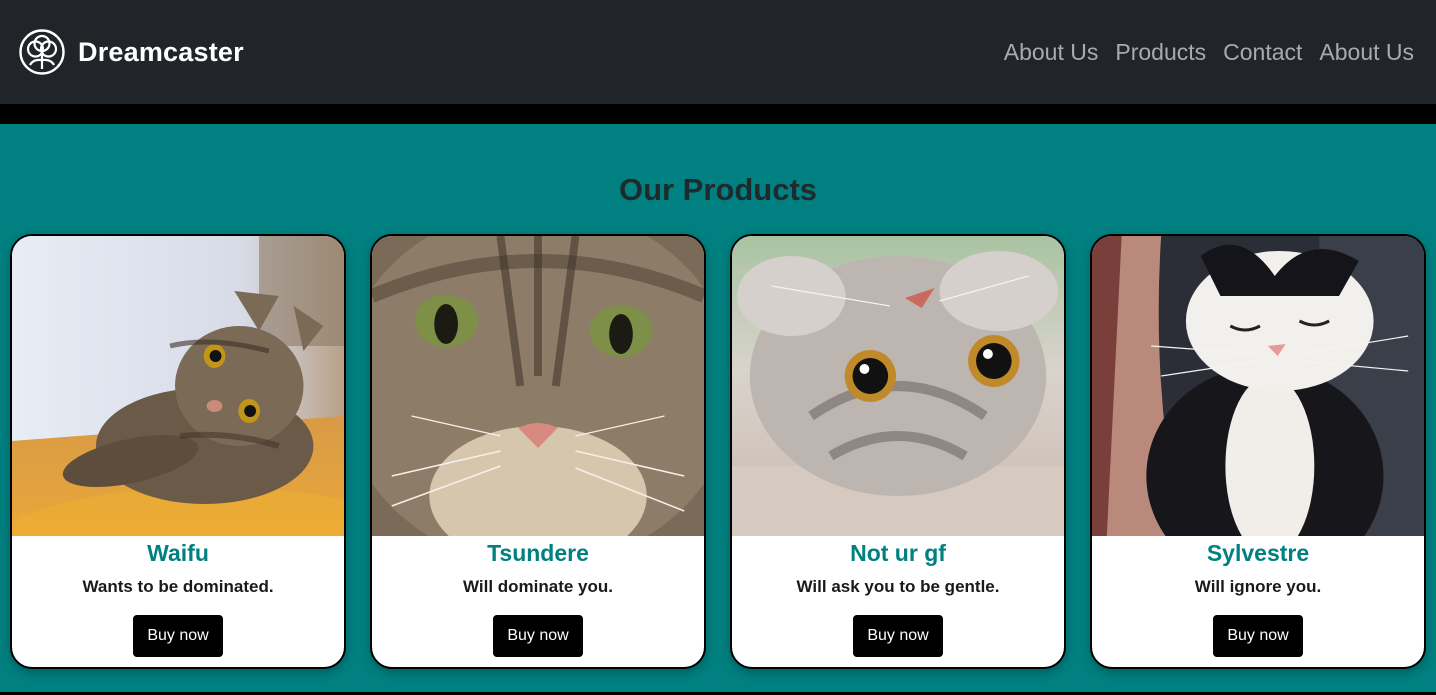  What do you see at coordinates (1209, 52) in the screenshot?
I see `nav-links: About Us Products Contact About Us` at bounding box center [1209, 52].